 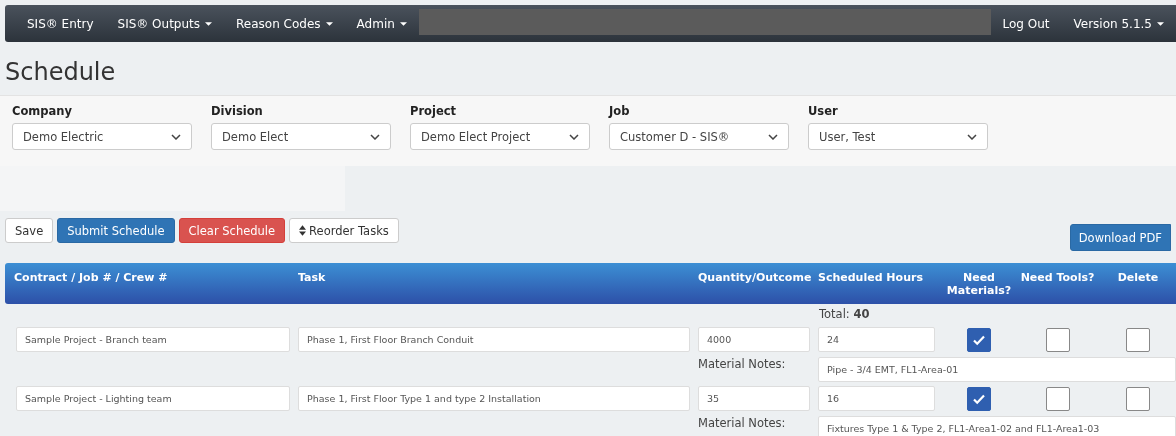 I want to click on select-field: Customer D - SIS®, so click(x=699, y=136).